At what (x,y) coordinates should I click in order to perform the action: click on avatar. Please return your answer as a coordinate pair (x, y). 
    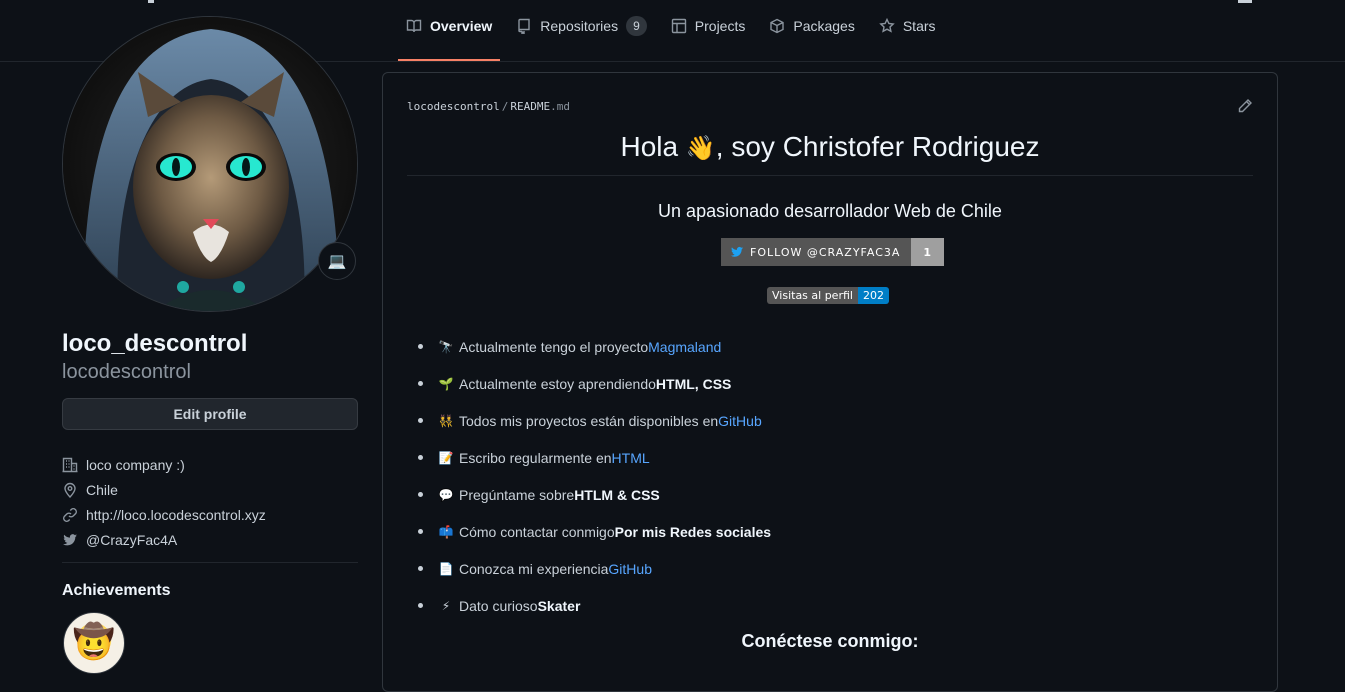
    Looking at the image, I should click on (210, 164).